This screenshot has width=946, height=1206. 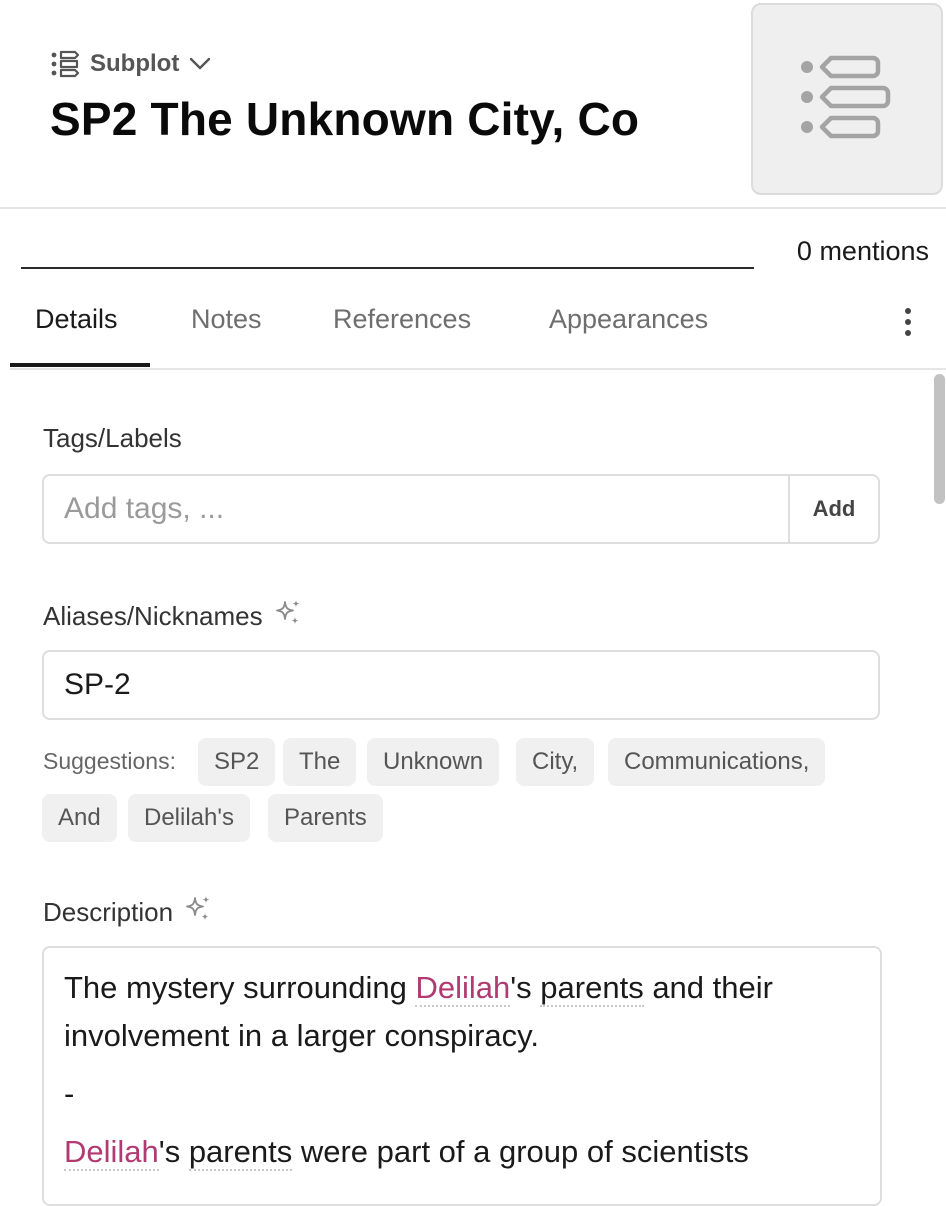 I want to click on scrollbar, so click(x=939, y=778).